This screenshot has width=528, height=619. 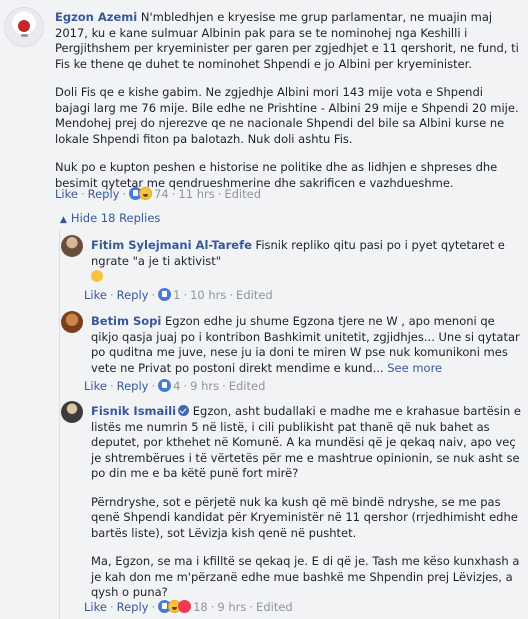 I want to click on main-comment-actions: Like · Reply · 74 · 11 hrs · Edited, so click(x=158, y=194).